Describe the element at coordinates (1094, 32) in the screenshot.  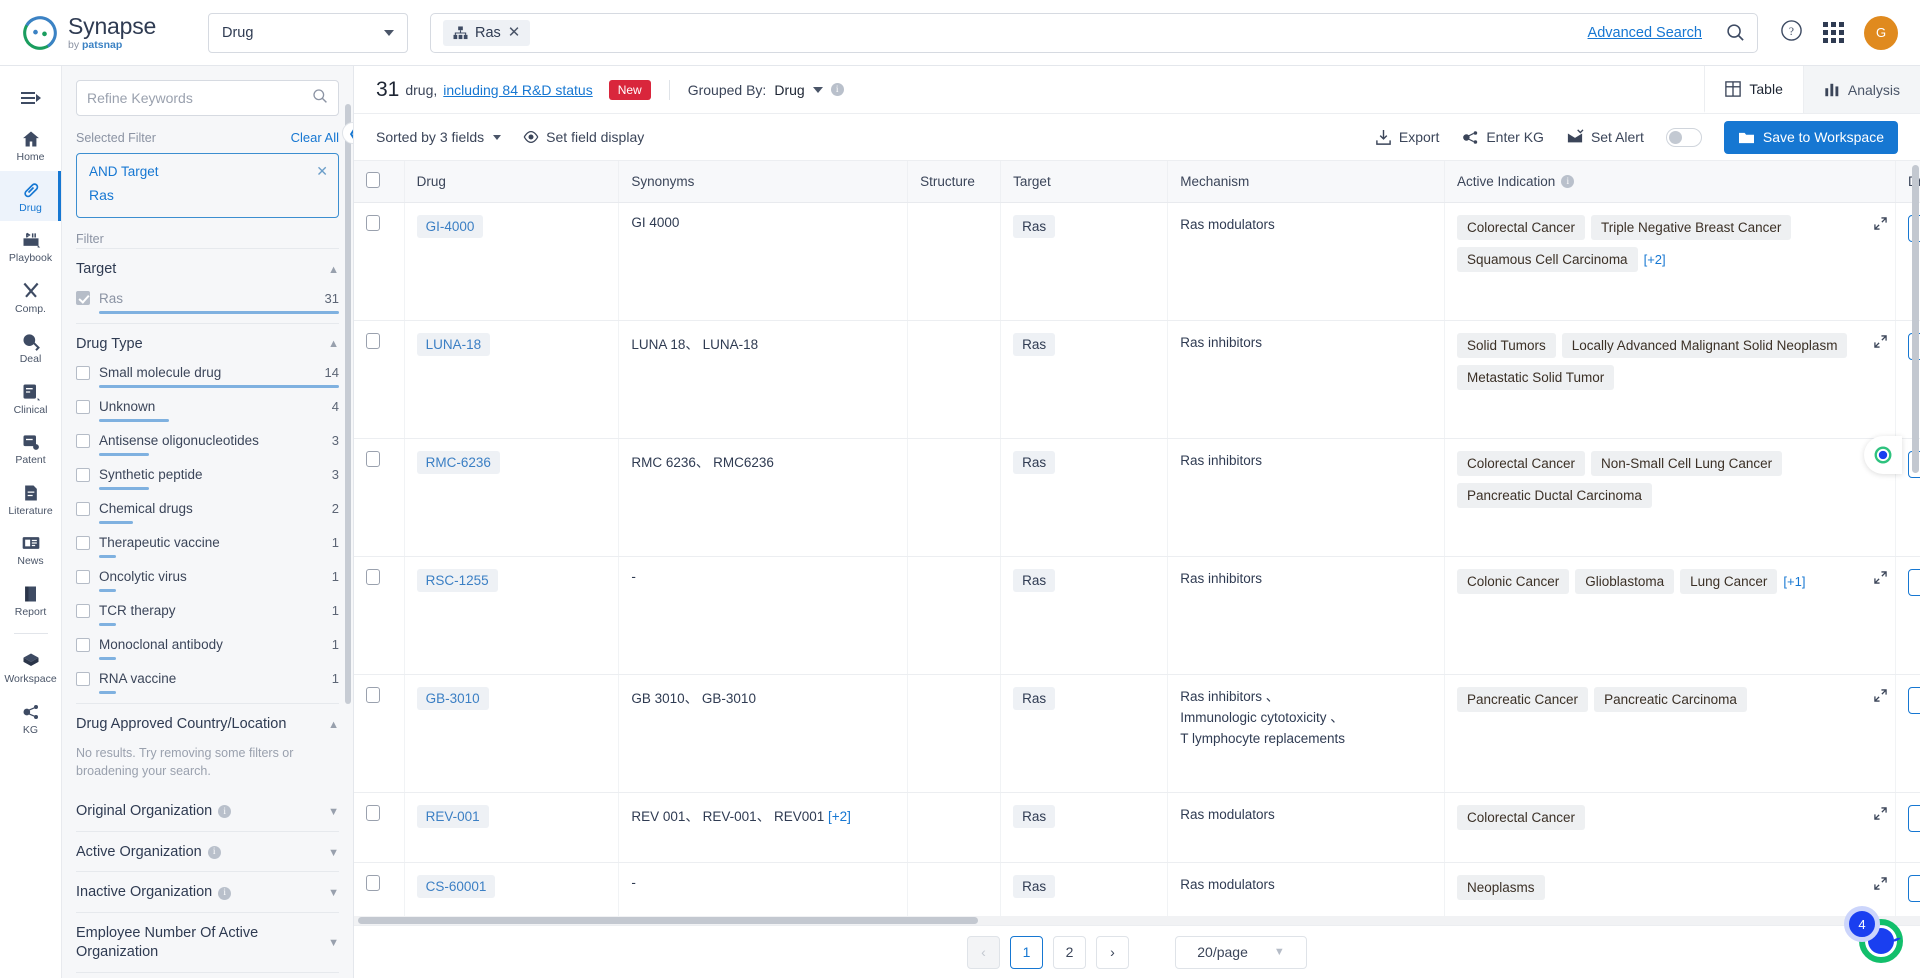
I see `search-bar: Ras ✕ Advanced Search` at that location.